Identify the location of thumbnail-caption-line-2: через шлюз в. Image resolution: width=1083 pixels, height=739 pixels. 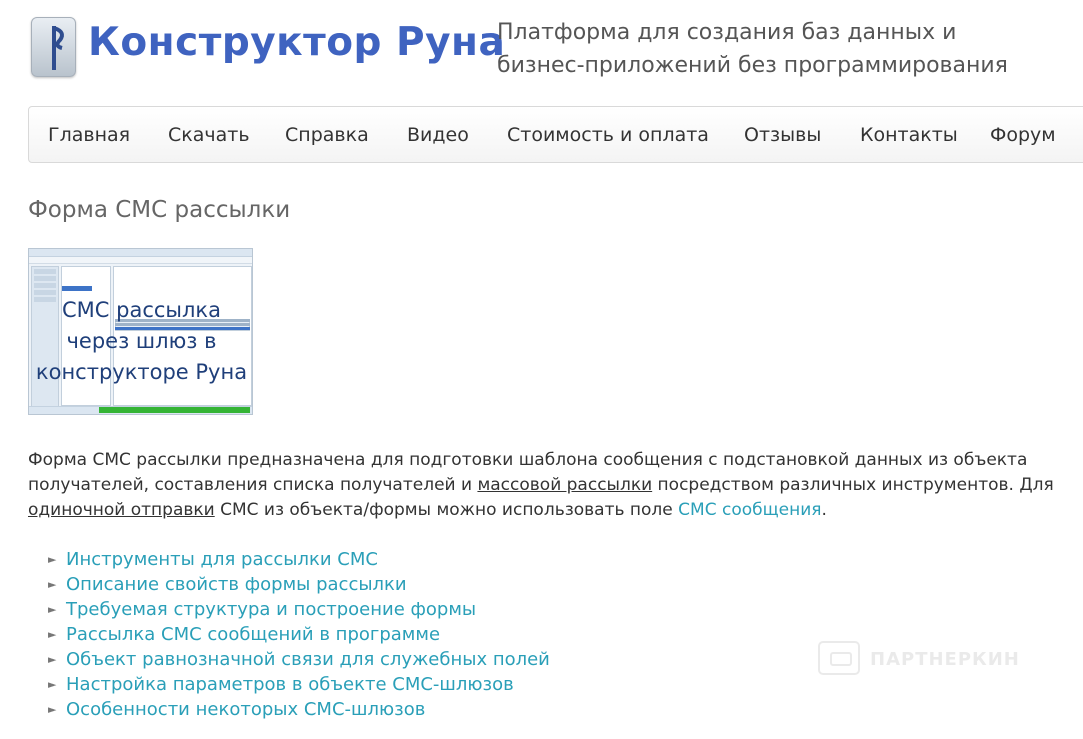
(141, 341).